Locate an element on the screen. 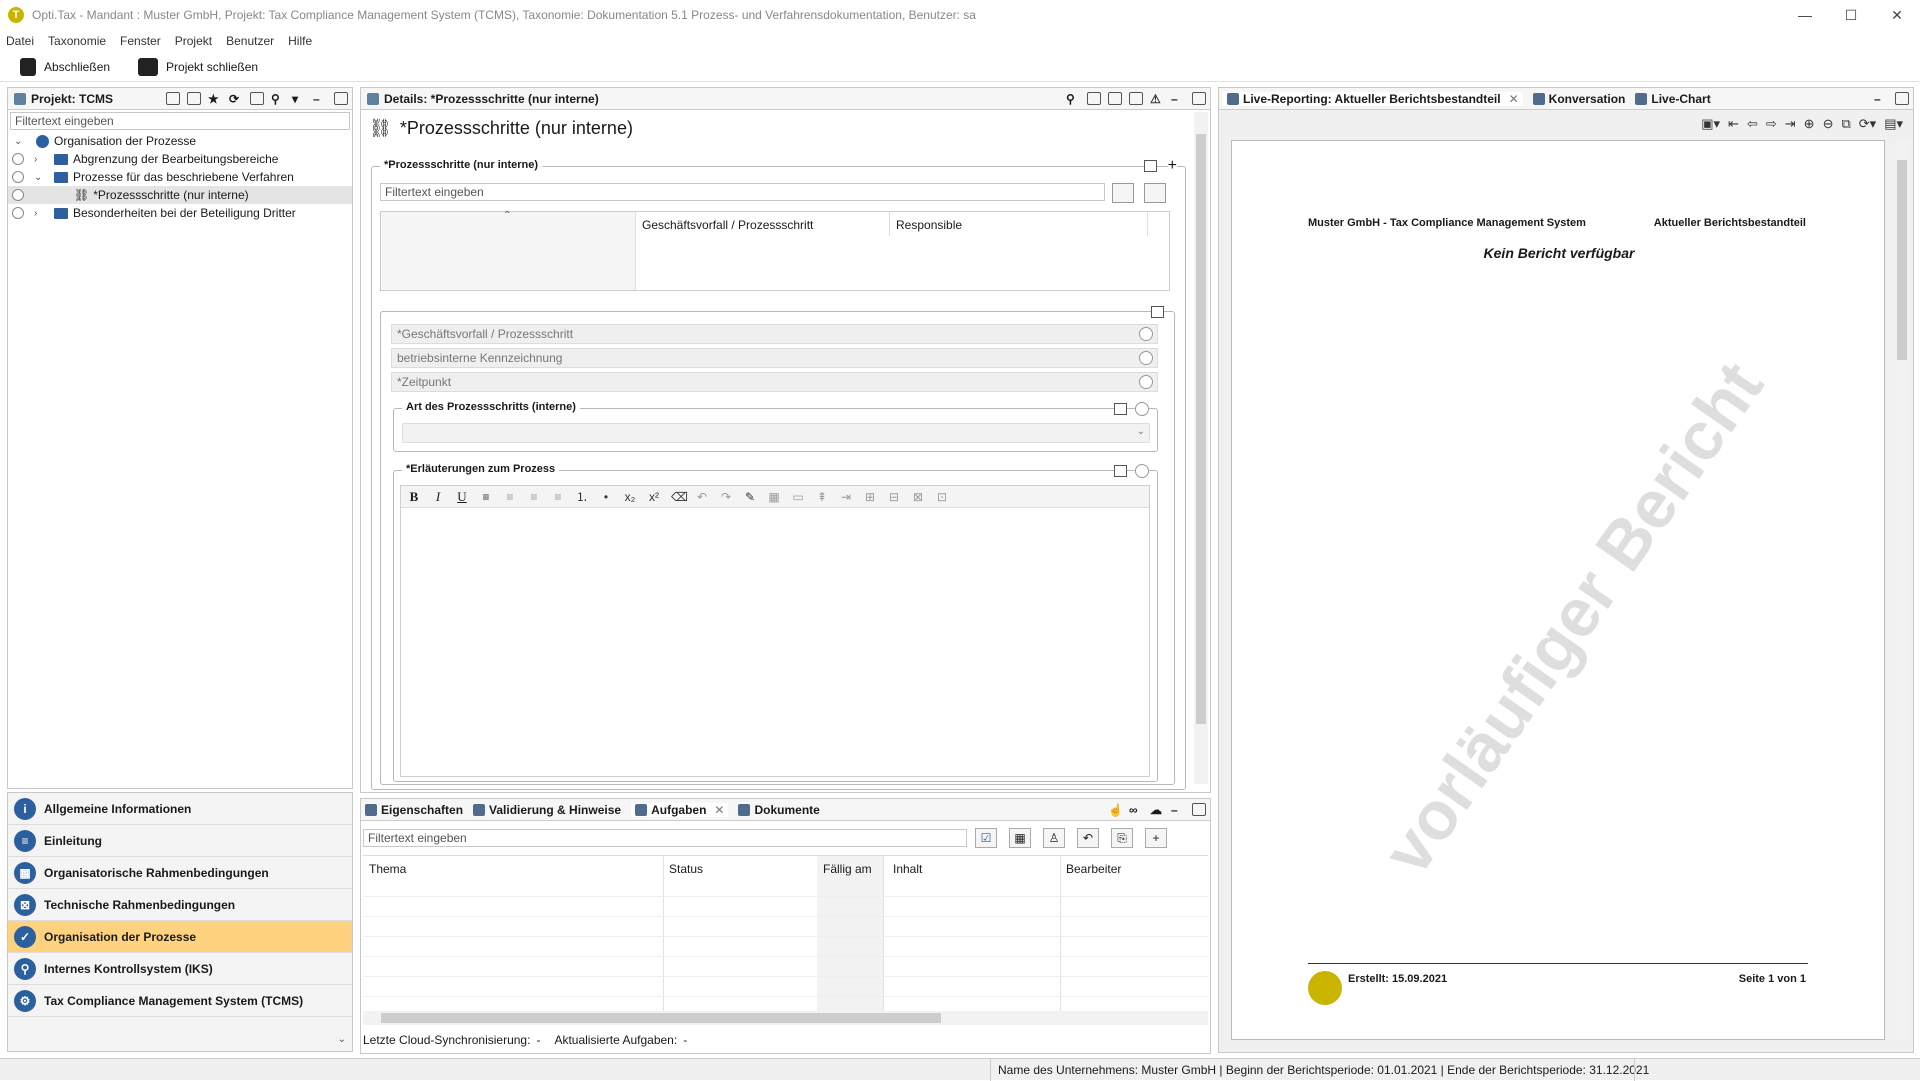  tab-aufgaben: Aufgaben ✕ is located at coordinates (680, 809).